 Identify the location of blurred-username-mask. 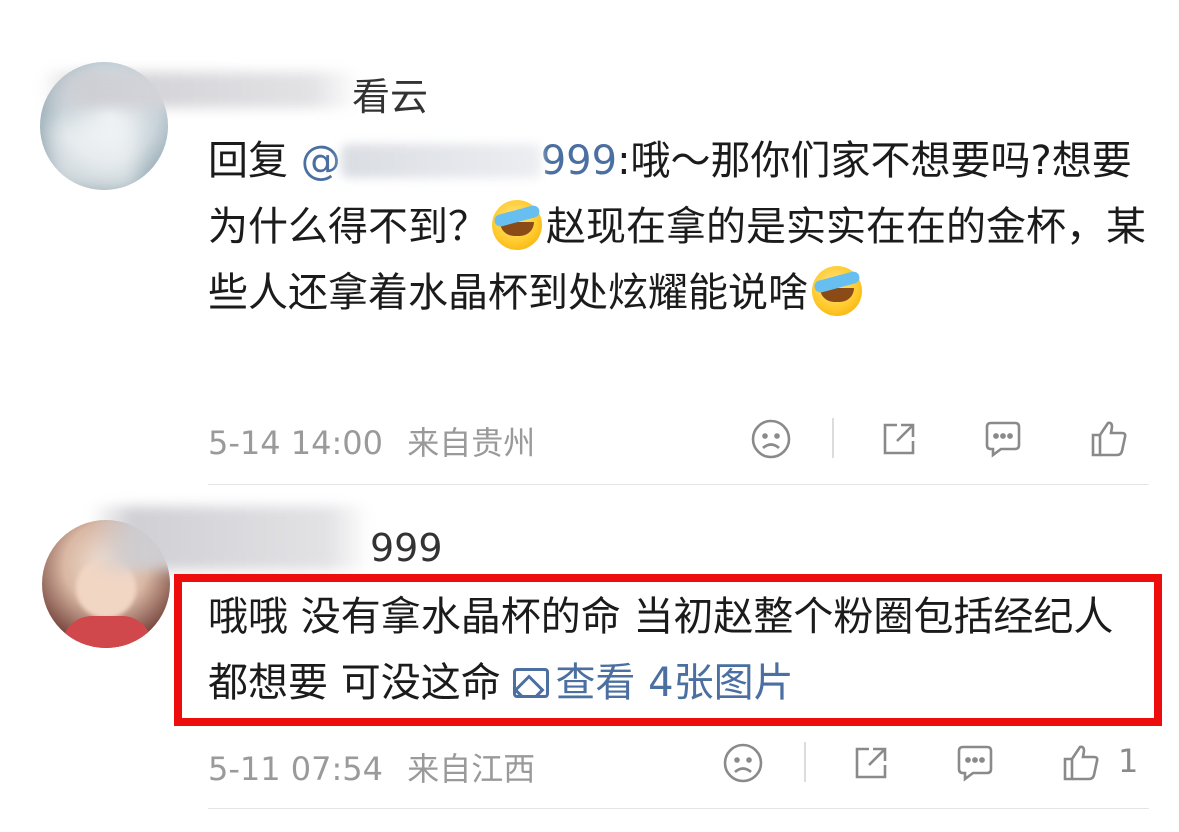
(230, 538).